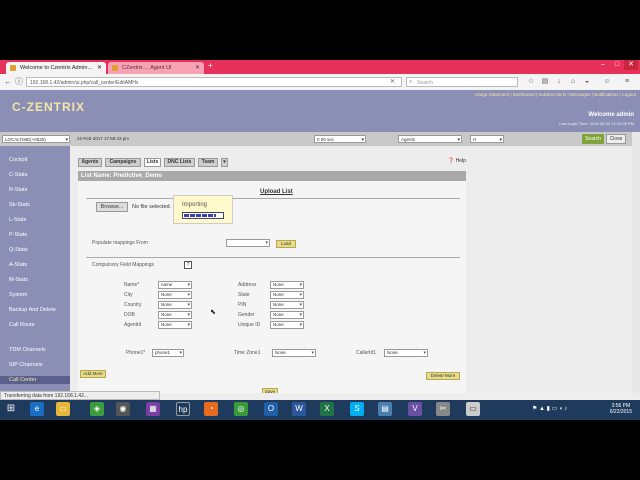 The image size is (640, 480). What do you see at coordinates (617, 65) in the screenshot?
I see `maximize-icon: □` at bounding box center [617, 65].